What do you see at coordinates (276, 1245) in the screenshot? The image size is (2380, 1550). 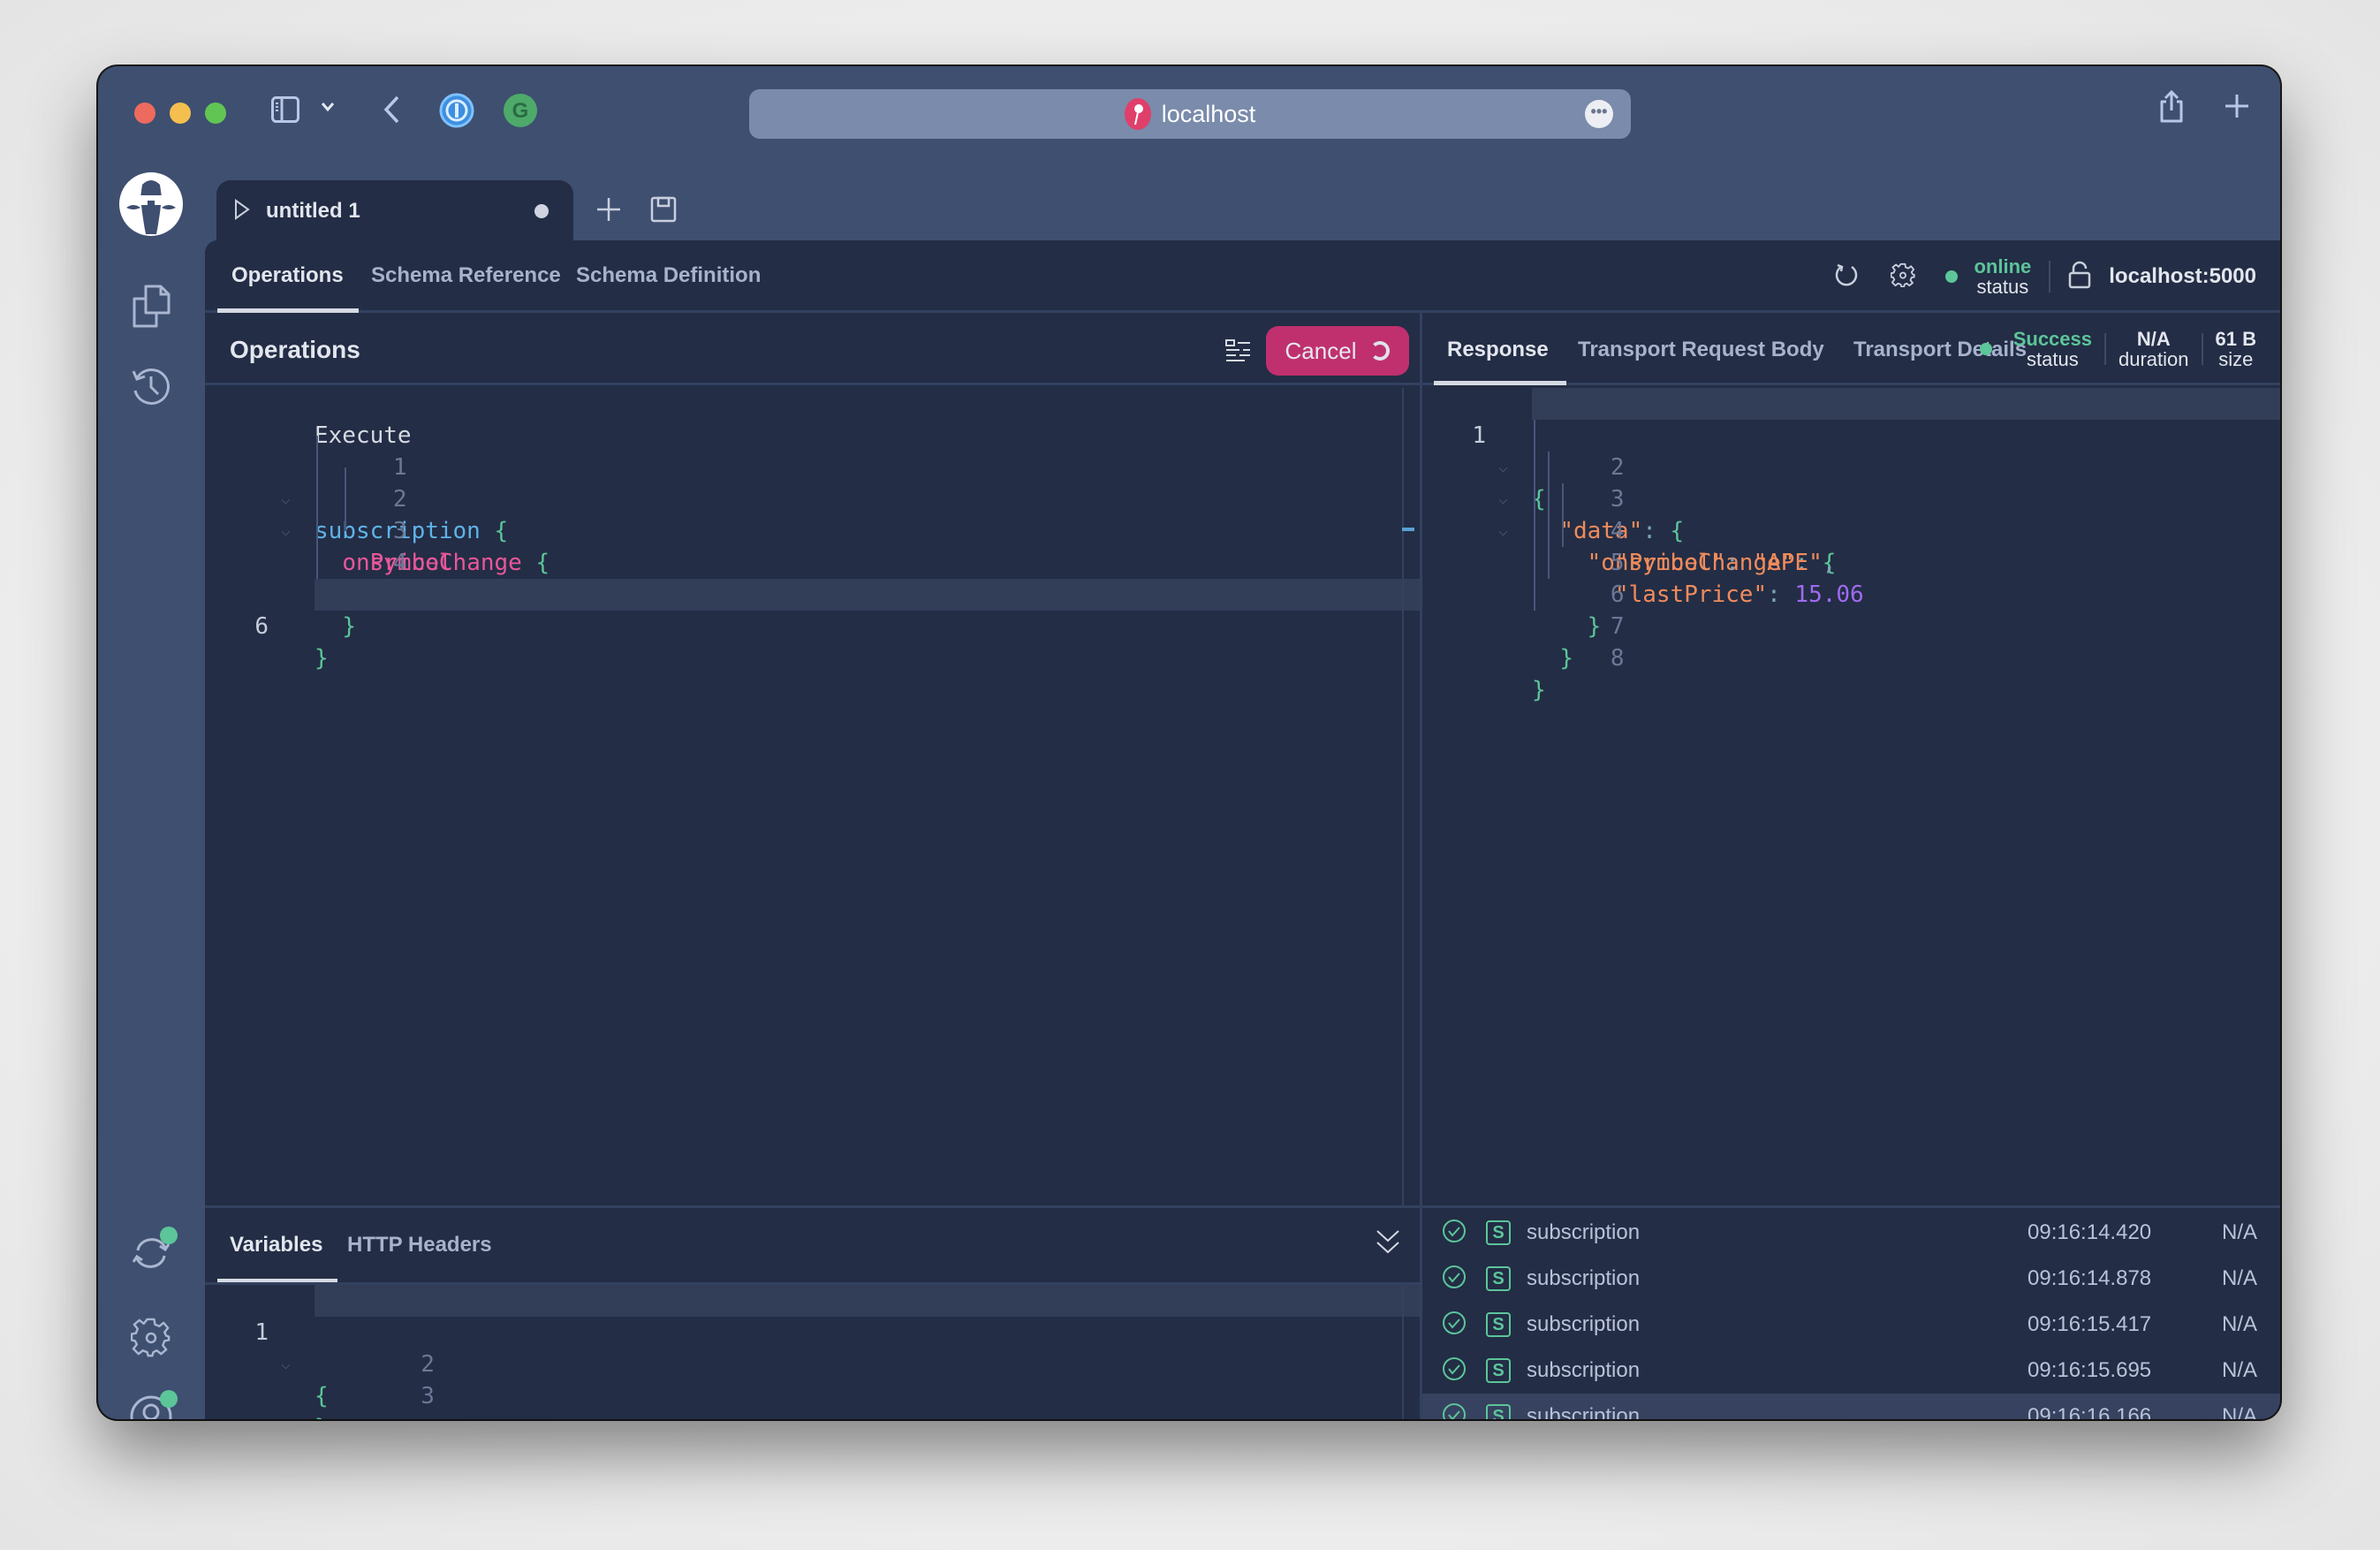 I see `tab-variables: Variables` at bounding box center [276, 1245].